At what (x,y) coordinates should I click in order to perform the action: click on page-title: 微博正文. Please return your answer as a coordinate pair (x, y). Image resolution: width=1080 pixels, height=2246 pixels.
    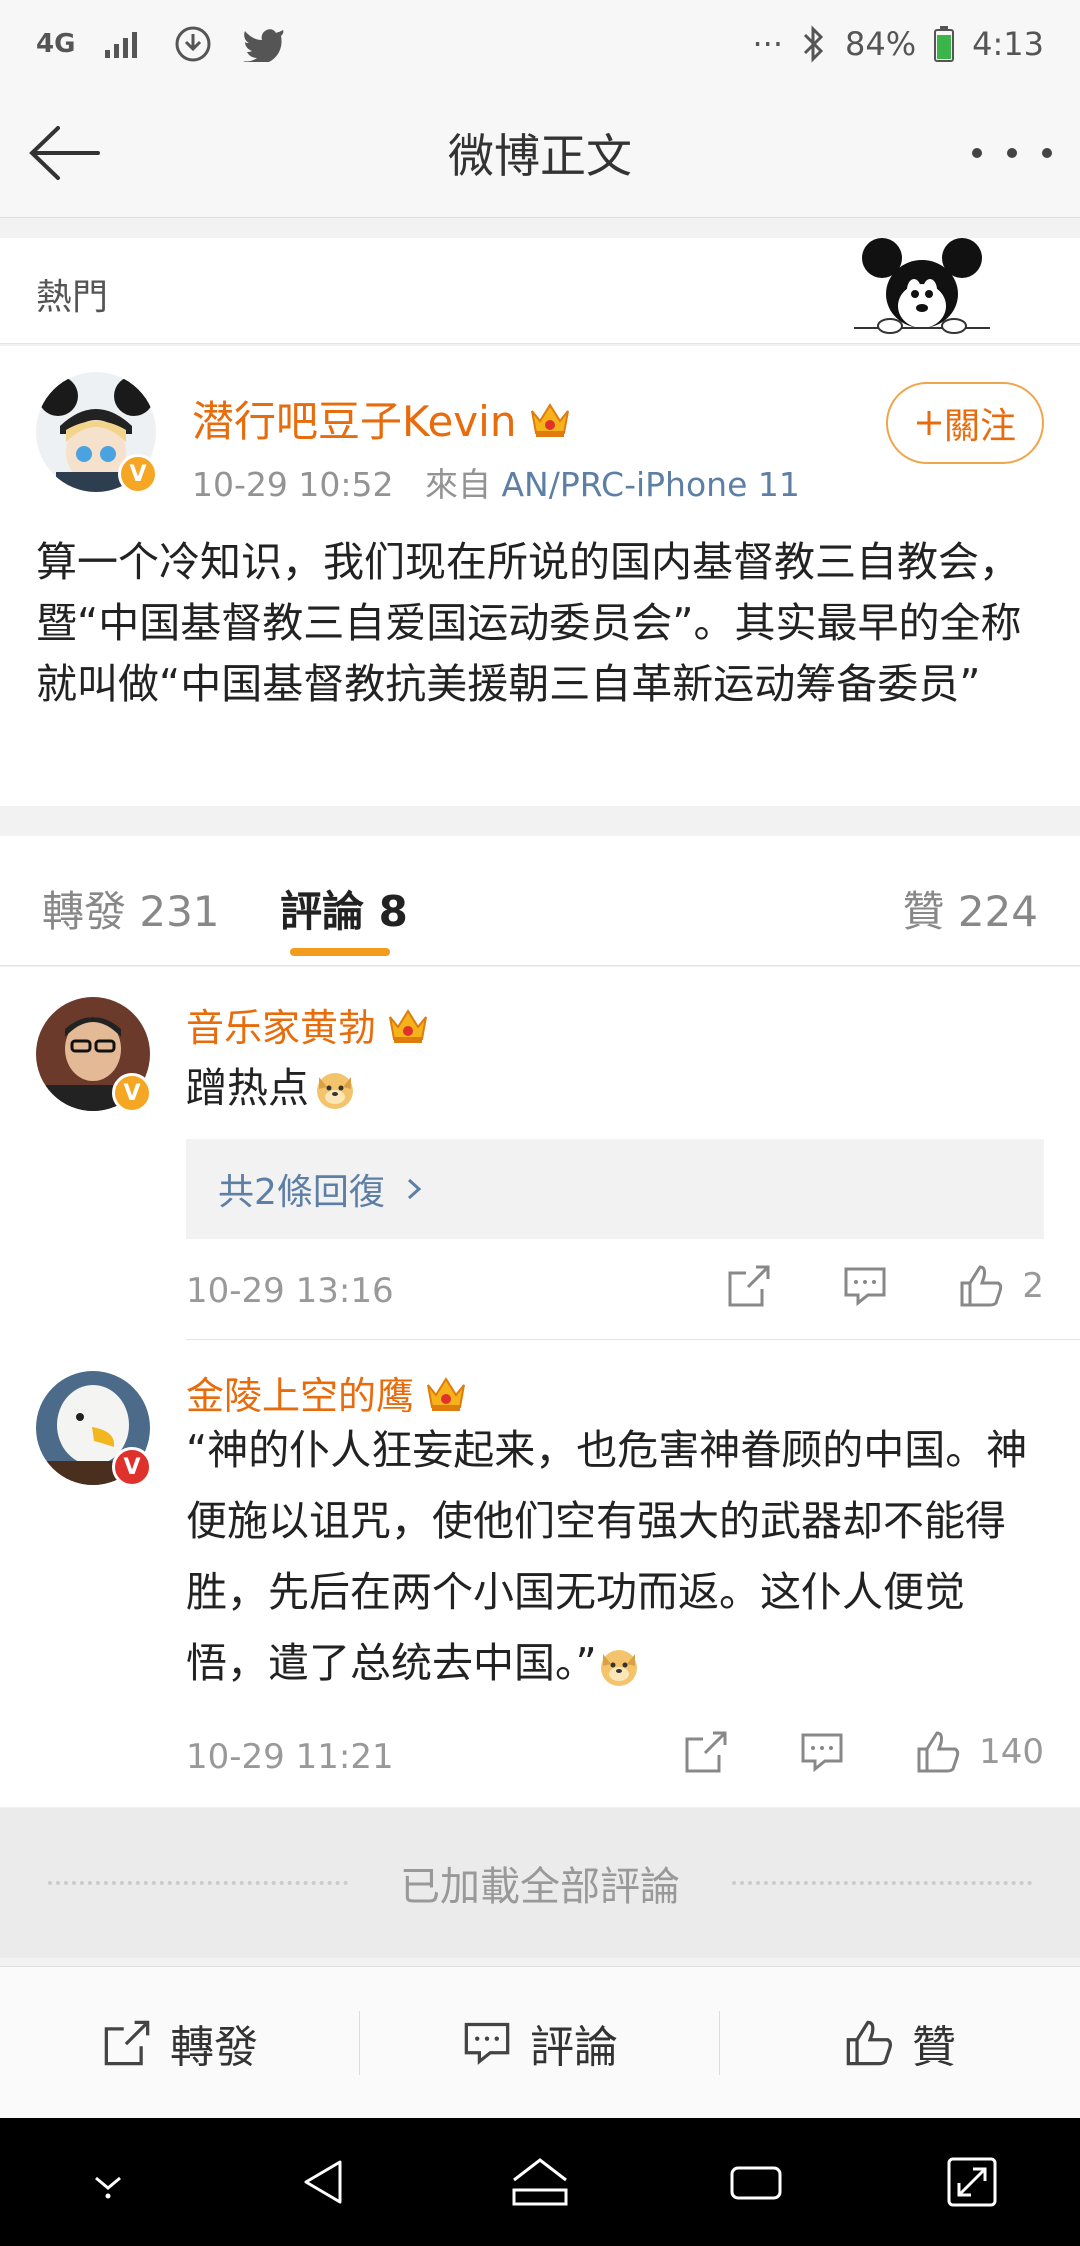
    Looking at the image, I should click on (540, 155).